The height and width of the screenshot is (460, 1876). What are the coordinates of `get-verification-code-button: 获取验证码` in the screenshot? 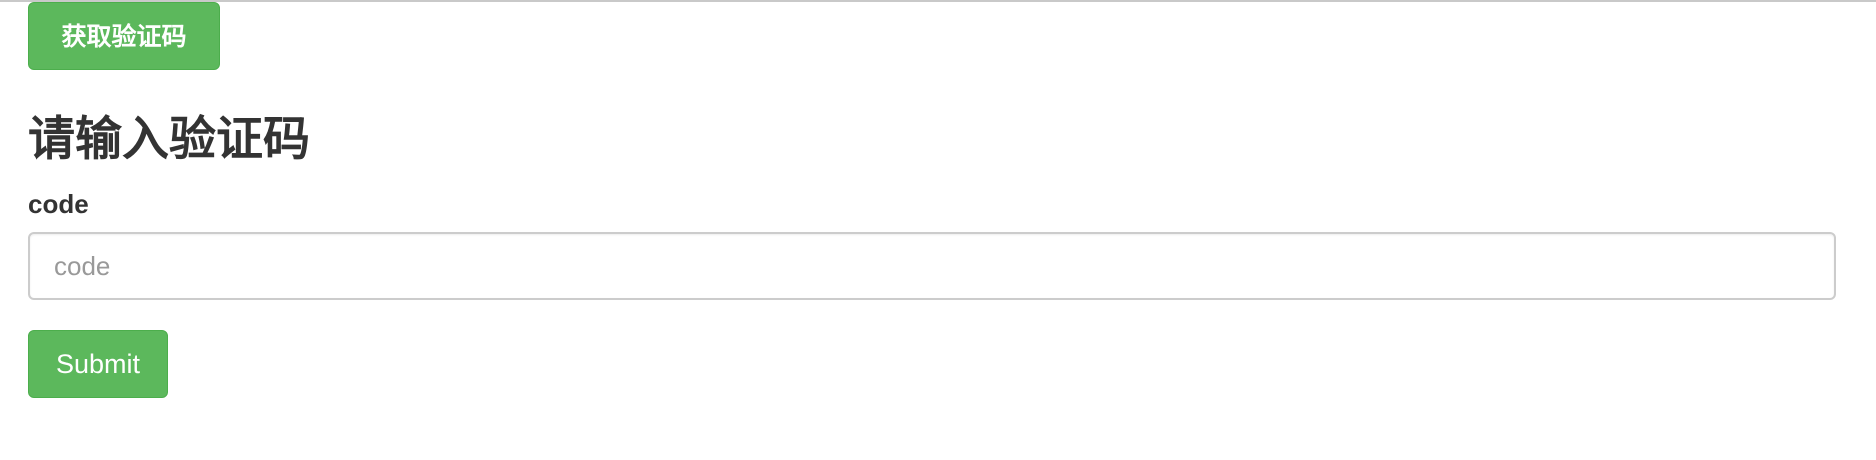 It's located at (124, 36).